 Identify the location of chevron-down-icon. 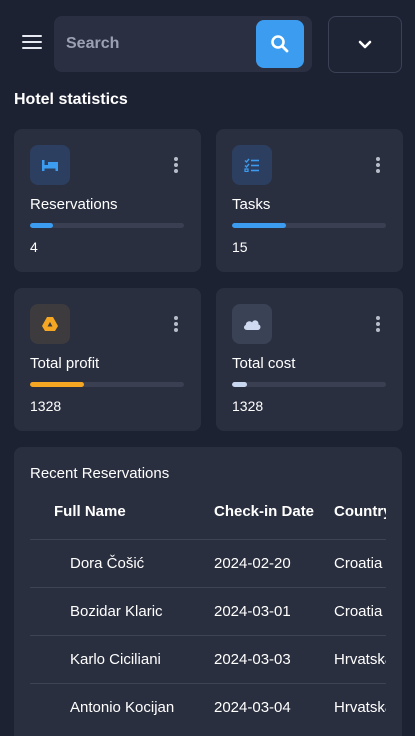
(365, 44).